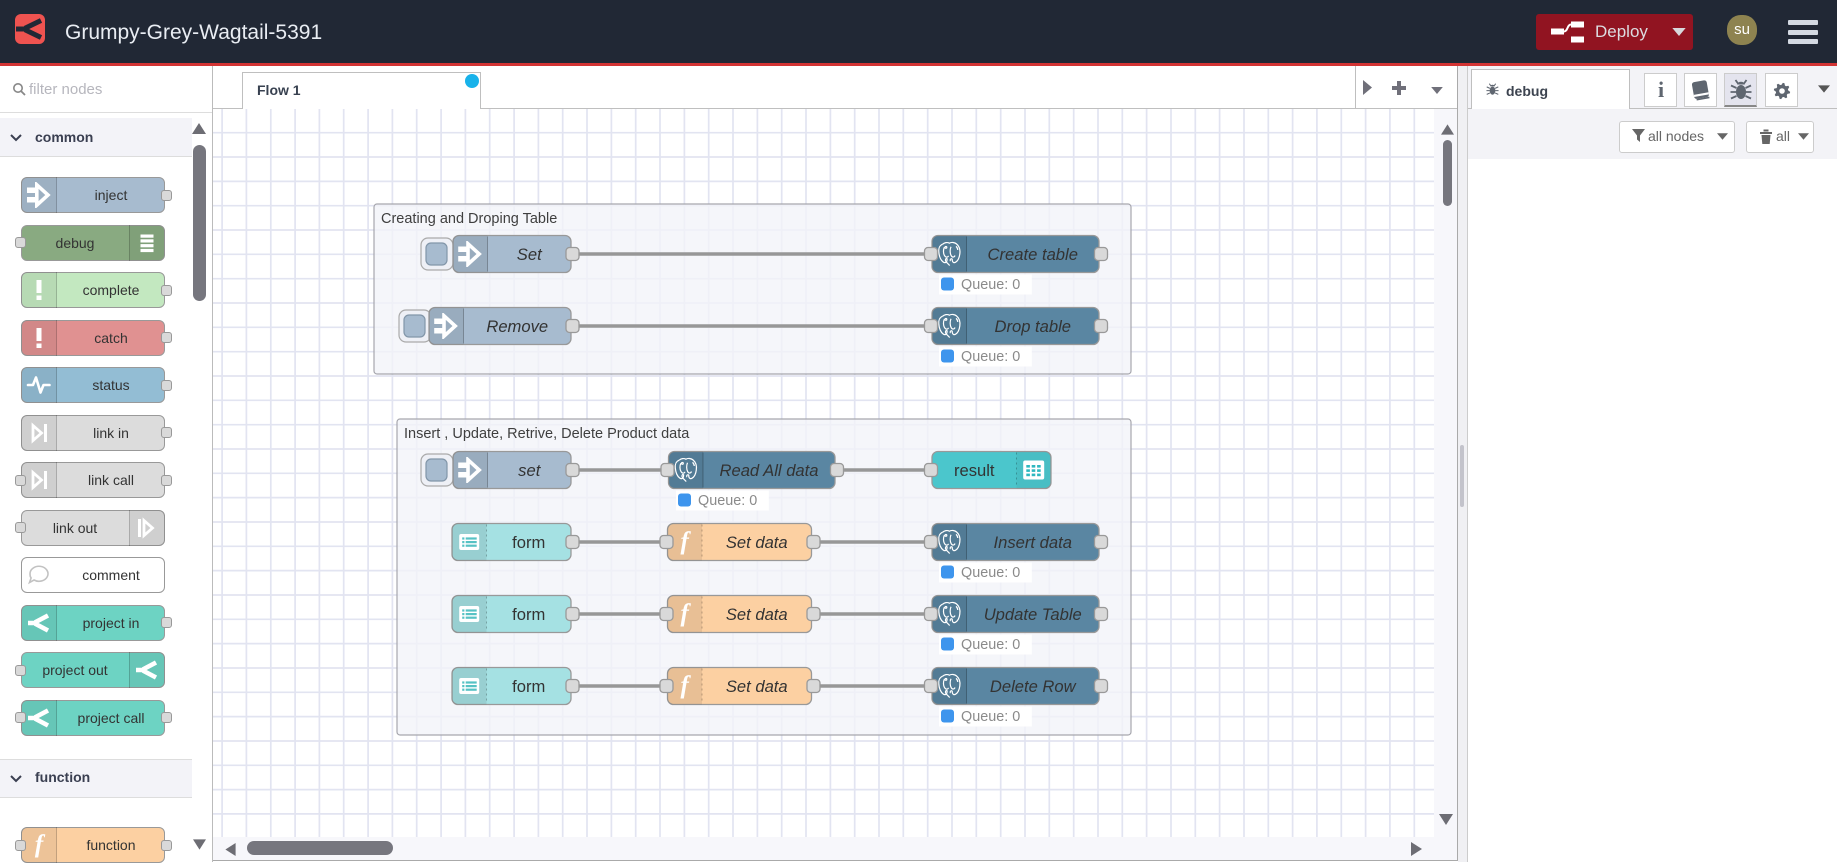  What do you see at coordinates (1033, 614) in the screenshot?
I see `svg-text: Update Table` at bounding box center [1033, 614].